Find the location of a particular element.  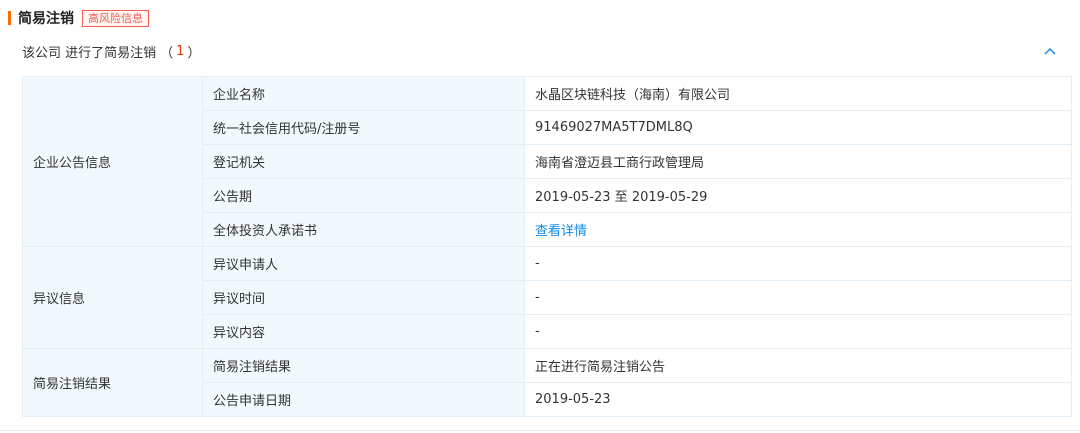

group-label-objection: 异议信息 is located at coordinates (112, 297).